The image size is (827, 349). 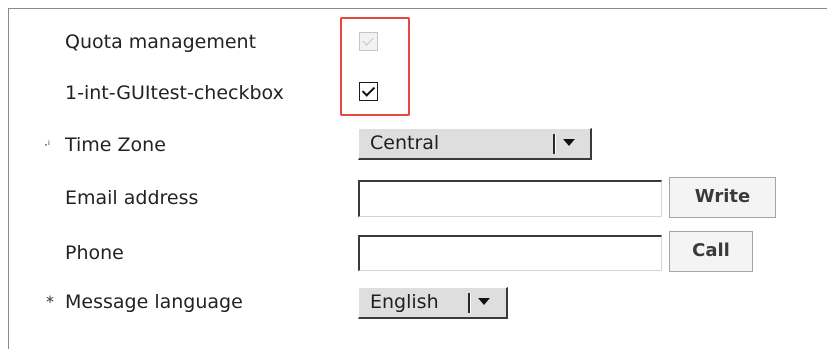 What do you see at coordinates (47, 145) in the screenshot?
I see `timezone-marker: ·ⁱ` at bounding box center [47, 145].